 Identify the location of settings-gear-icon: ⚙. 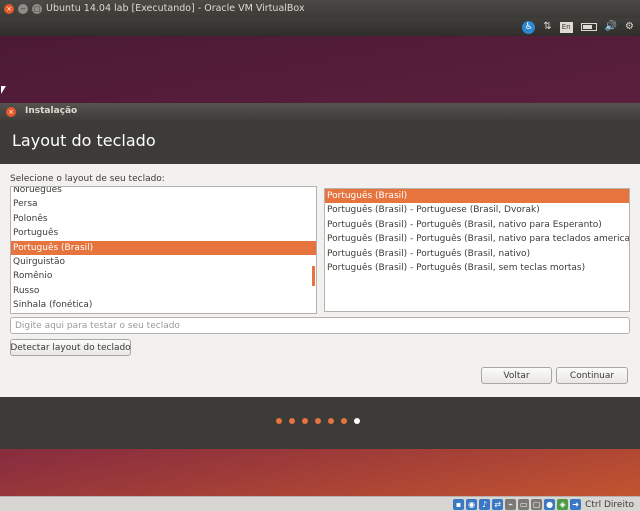
(629, 27).